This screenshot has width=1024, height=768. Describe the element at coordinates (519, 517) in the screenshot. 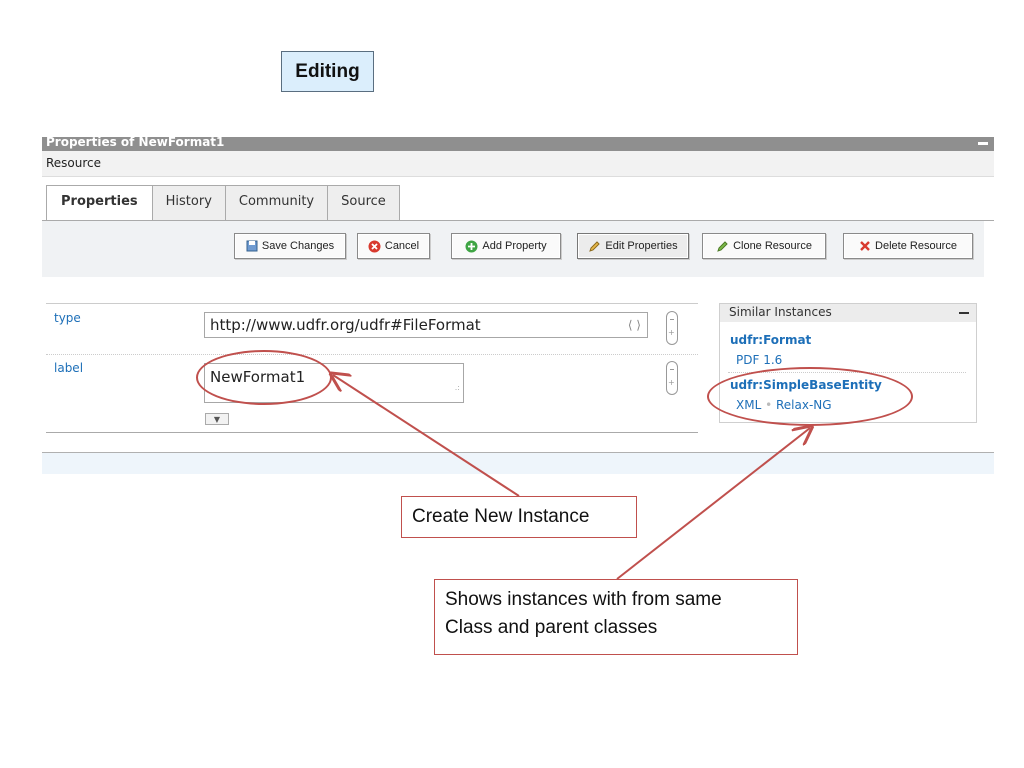

I see `create-instance-callout: Create New Instance` at that location.